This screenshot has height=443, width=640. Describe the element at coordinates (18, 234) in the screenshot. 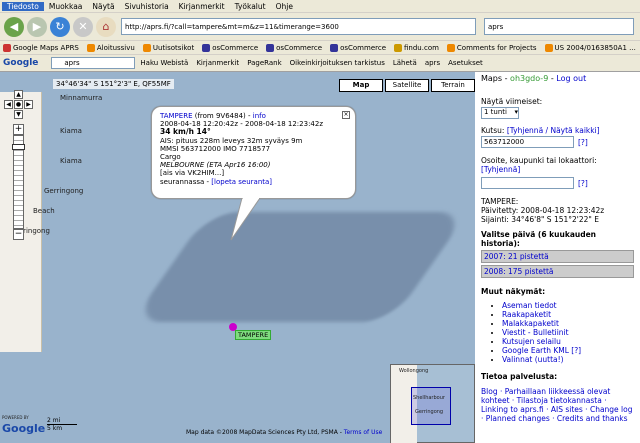

I see `zoom-out-icon: −` at that location.